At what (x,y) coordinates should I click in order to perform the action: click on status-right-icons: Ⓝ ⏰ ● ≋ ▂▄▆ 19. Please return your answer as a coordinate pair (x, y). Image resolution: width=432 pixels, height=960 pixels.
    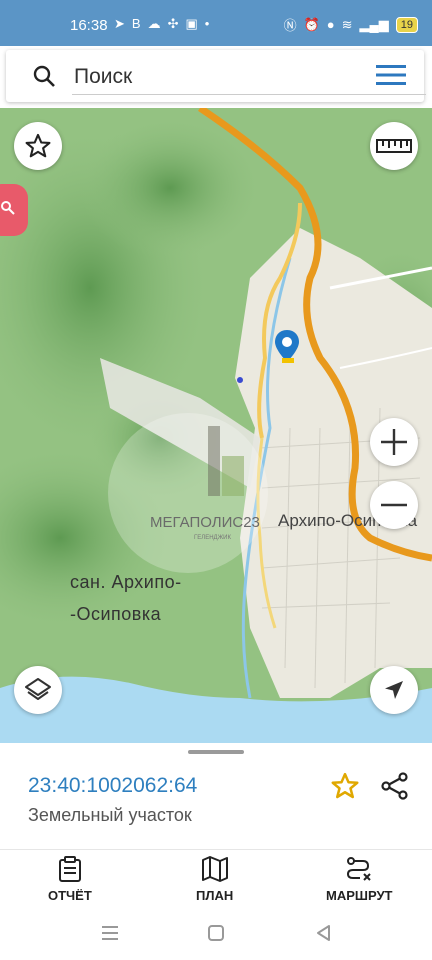
    Looking at the image, I should click on (351, 24).